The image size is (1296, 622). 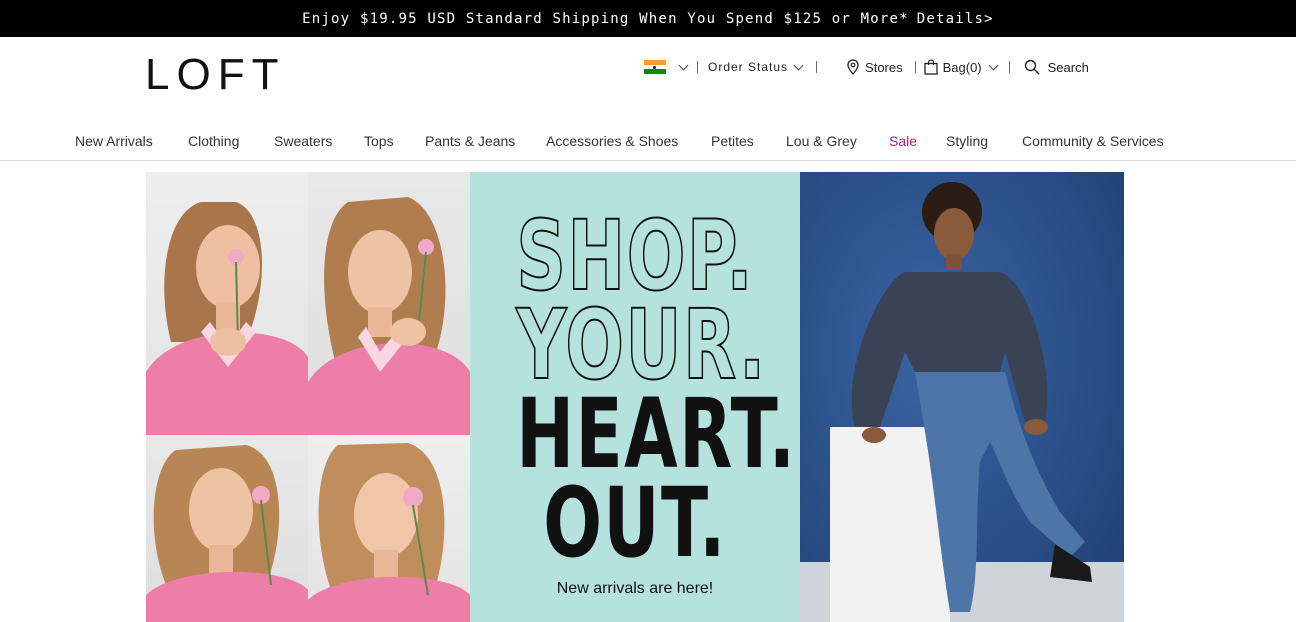 I want to click on shopping-bag-icon, so click(x=930, y=67).